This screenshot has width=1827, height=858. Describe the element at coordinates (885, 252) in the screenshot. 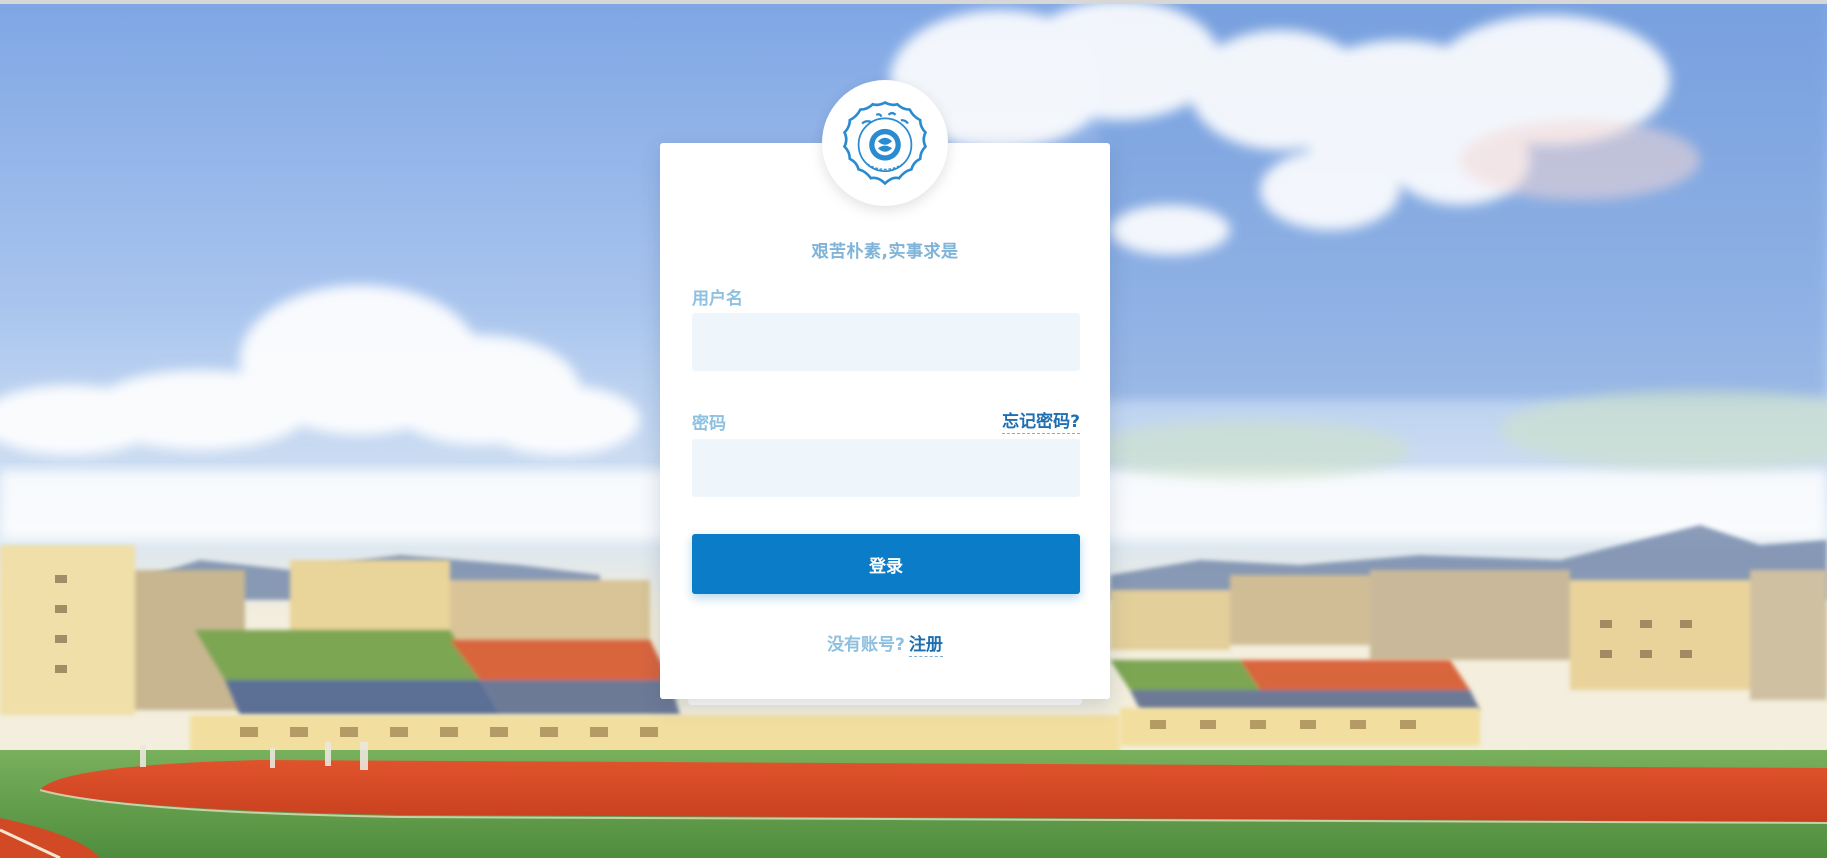

I see `school-motto: 艰苦朴素,实事求是` at that location.